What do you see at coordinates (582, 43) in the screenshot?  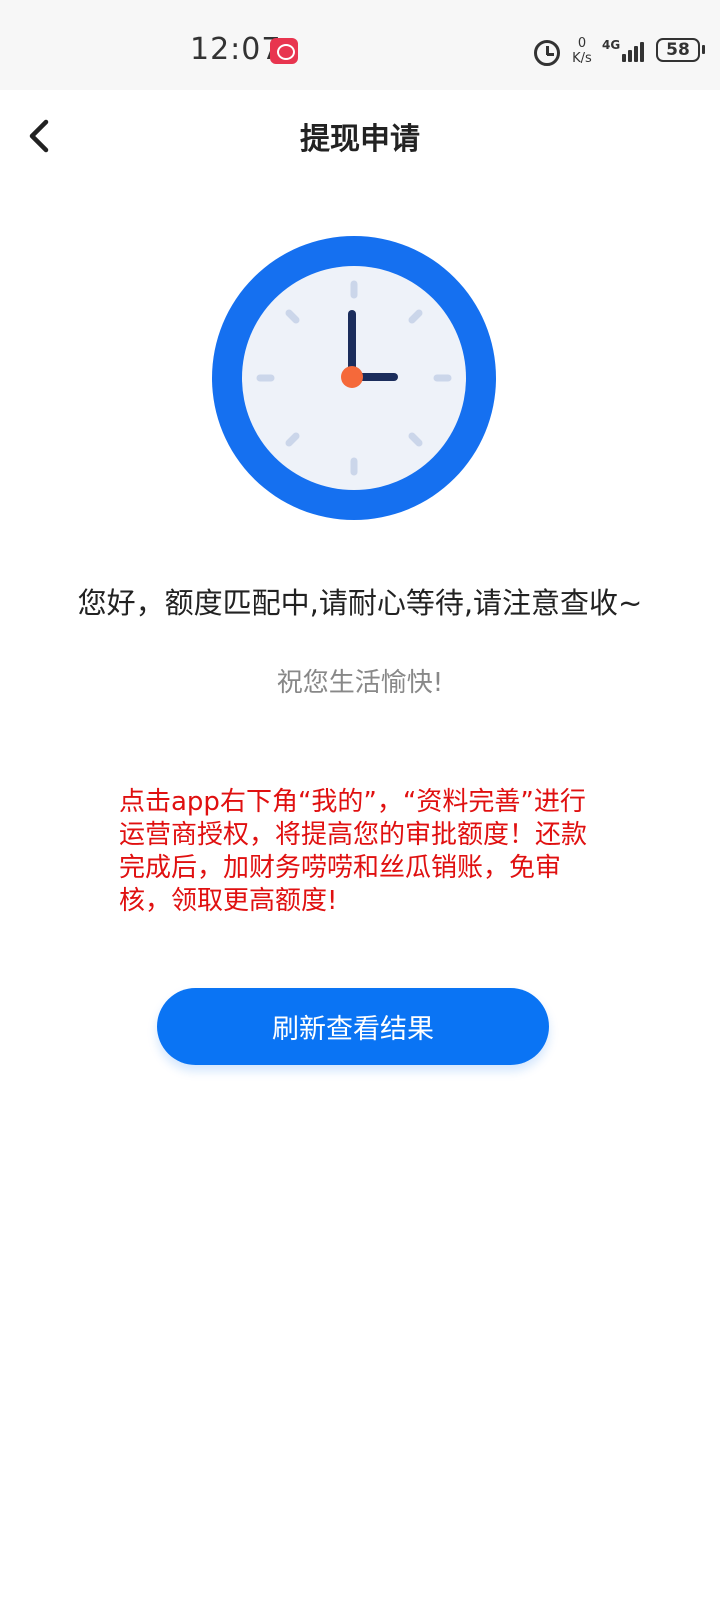 I see `network-speed-value: 0` at bounding box center [582, 43].